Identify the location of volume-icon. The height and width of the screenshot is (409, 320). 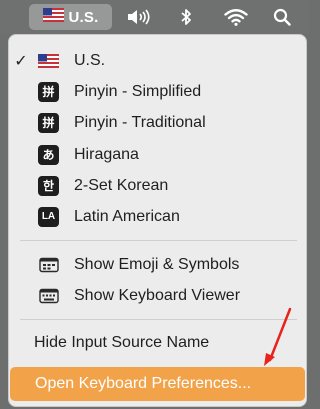
(139, 17).